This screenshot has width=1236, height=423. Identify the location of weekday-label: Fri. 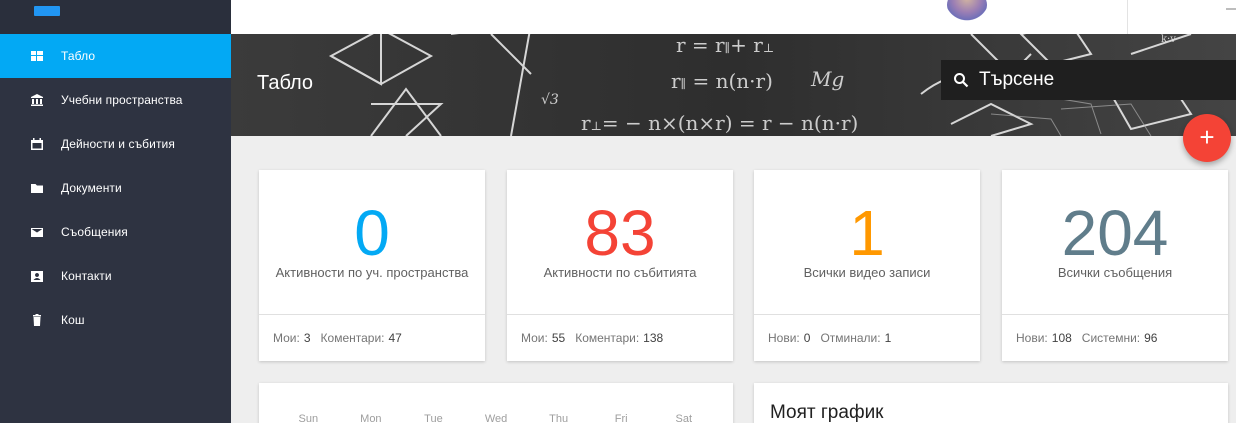
(621, 418).